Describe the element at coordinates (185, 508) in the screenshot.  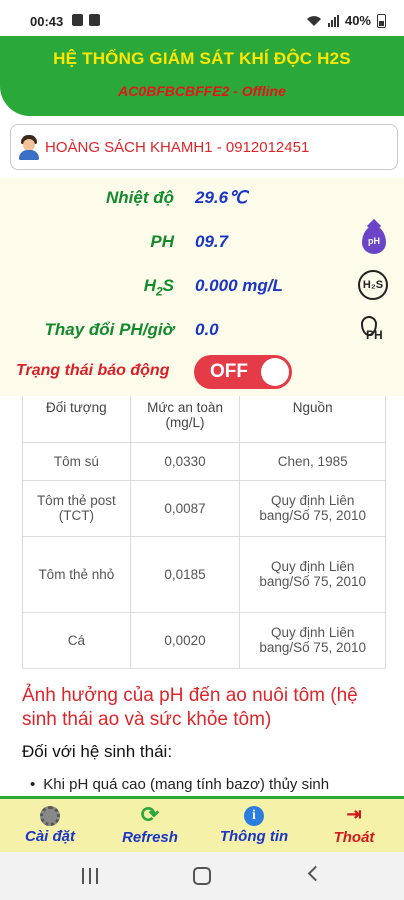
I see `table-cell: 0,0087` at that location.